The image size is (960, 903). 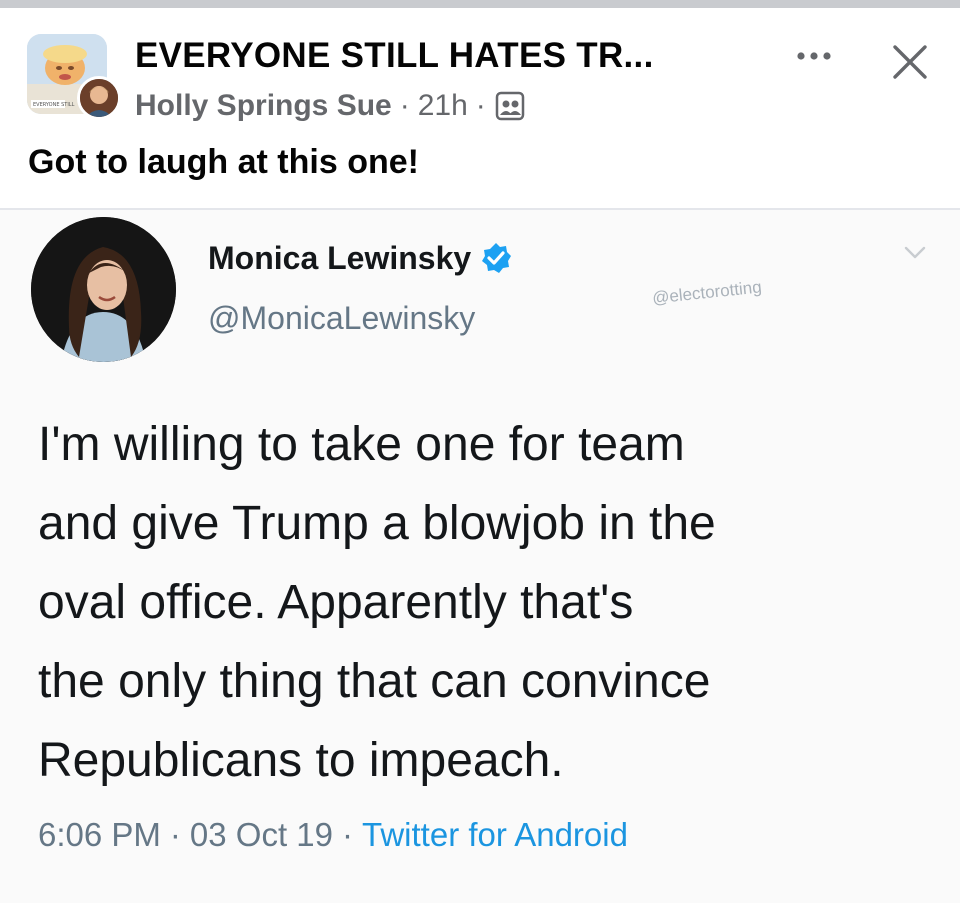 What do you see at coordinates (99, 98) in the screenshot?
I see `user-avatar` at bounding box center [99, 98].